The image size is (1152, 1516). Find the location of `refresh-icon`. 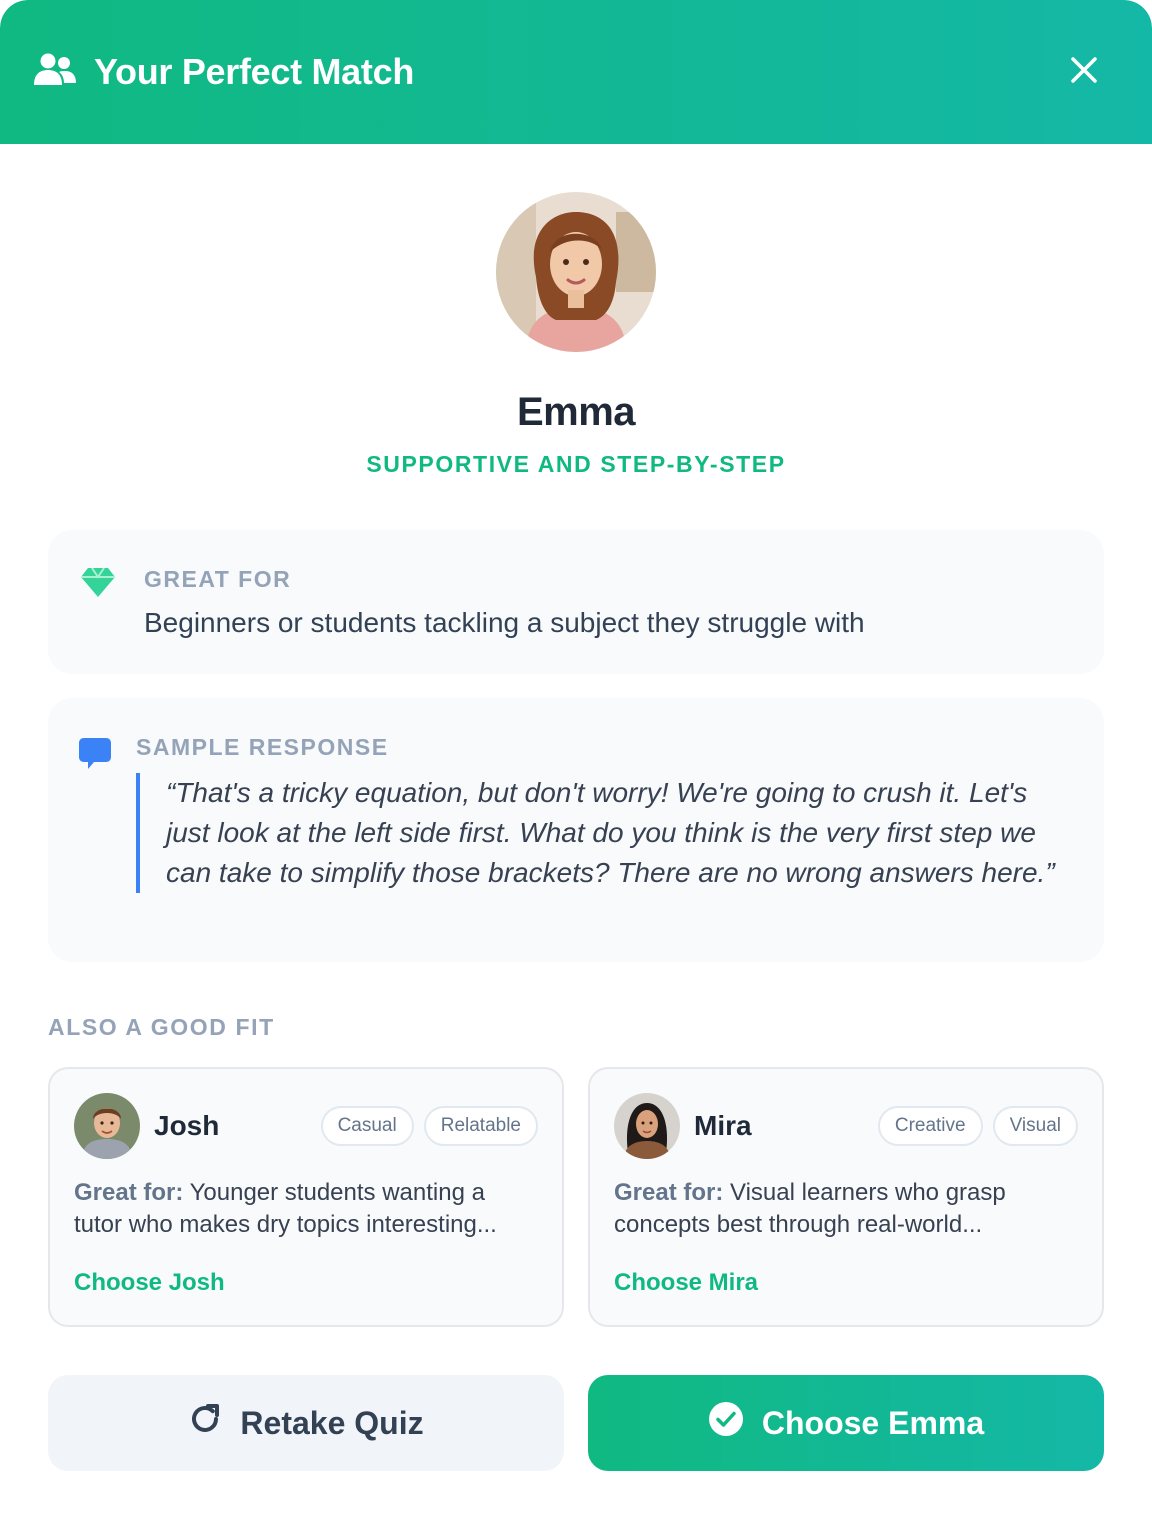

refresh-icon is located at coordinates (205, 1423).